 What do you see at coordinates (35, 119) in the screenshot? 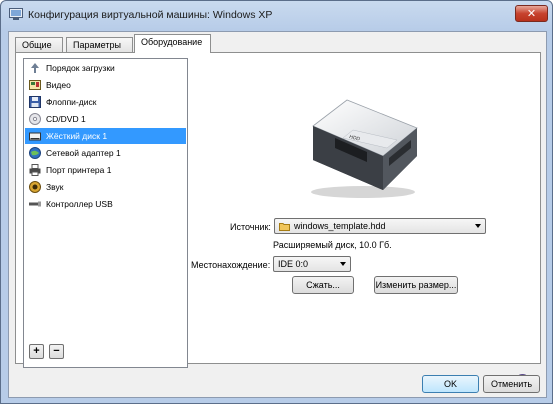
I see `cd-dvd-icon` at bounding box center [35, 119].